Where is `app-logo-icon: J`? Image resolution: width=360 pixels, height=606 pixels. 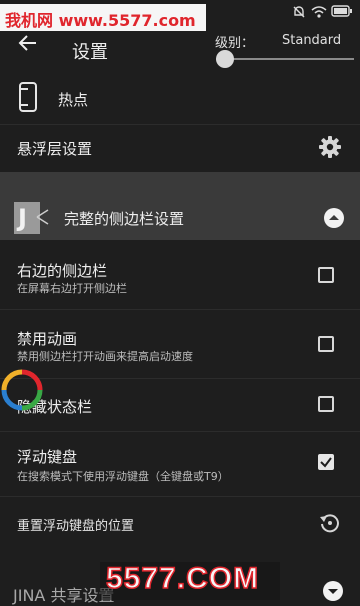
app-logo-icon: J is located at coordinates (31, 218).